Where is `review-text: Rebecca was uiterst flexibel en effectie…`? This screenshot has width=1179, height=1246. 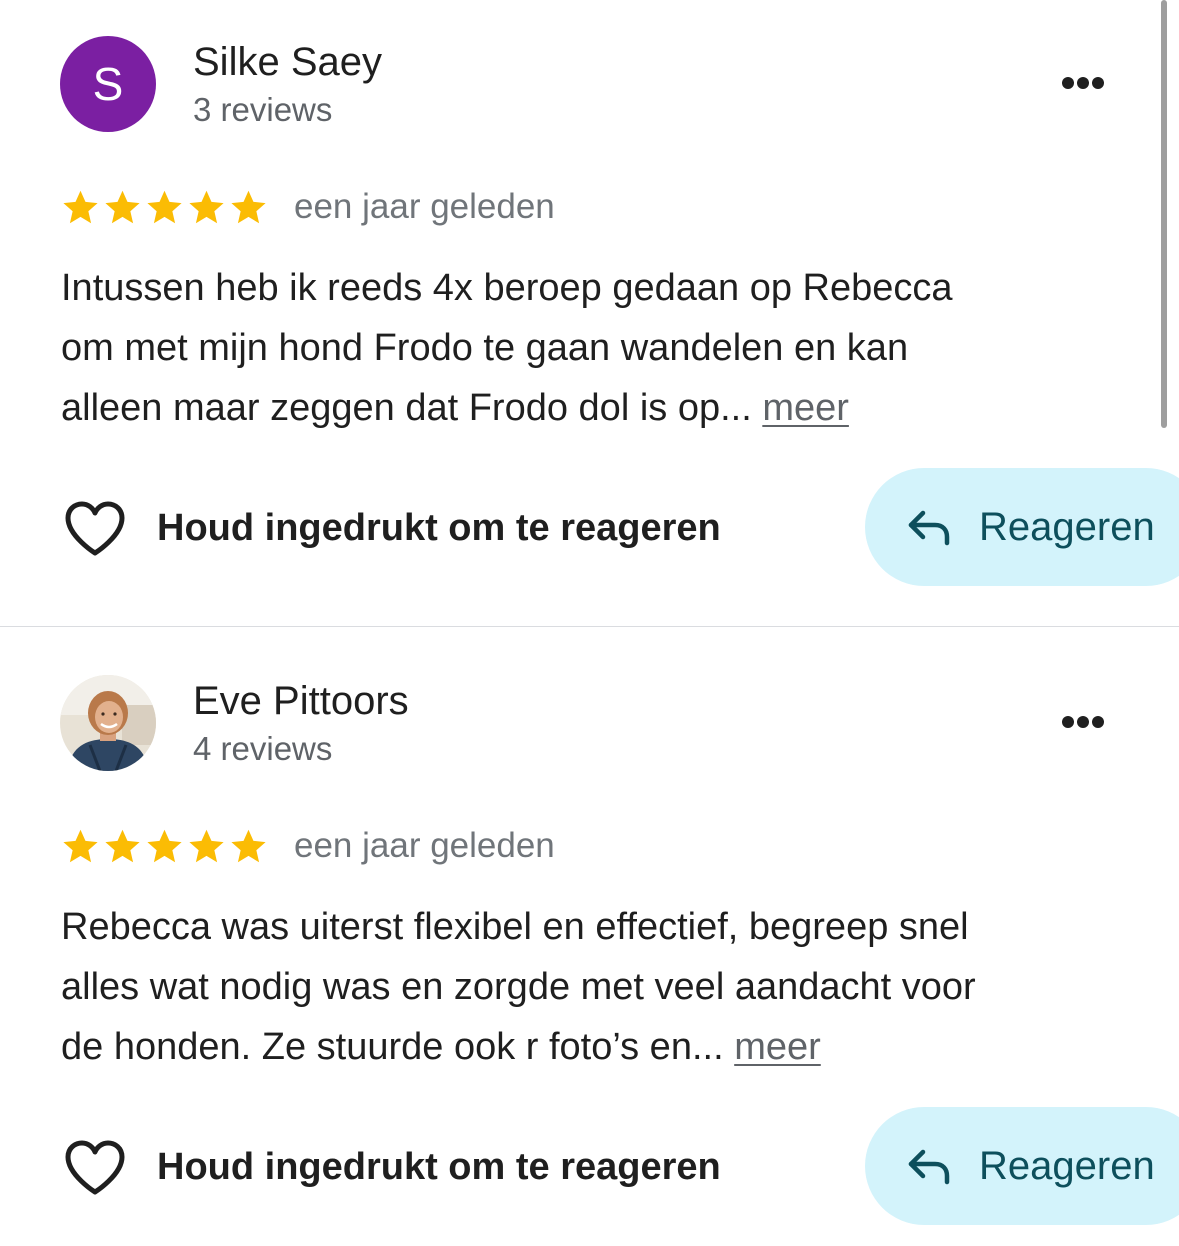
review-text: Rebecca was uiterst flexibel en effectie… is located at coordinates (596, 987).